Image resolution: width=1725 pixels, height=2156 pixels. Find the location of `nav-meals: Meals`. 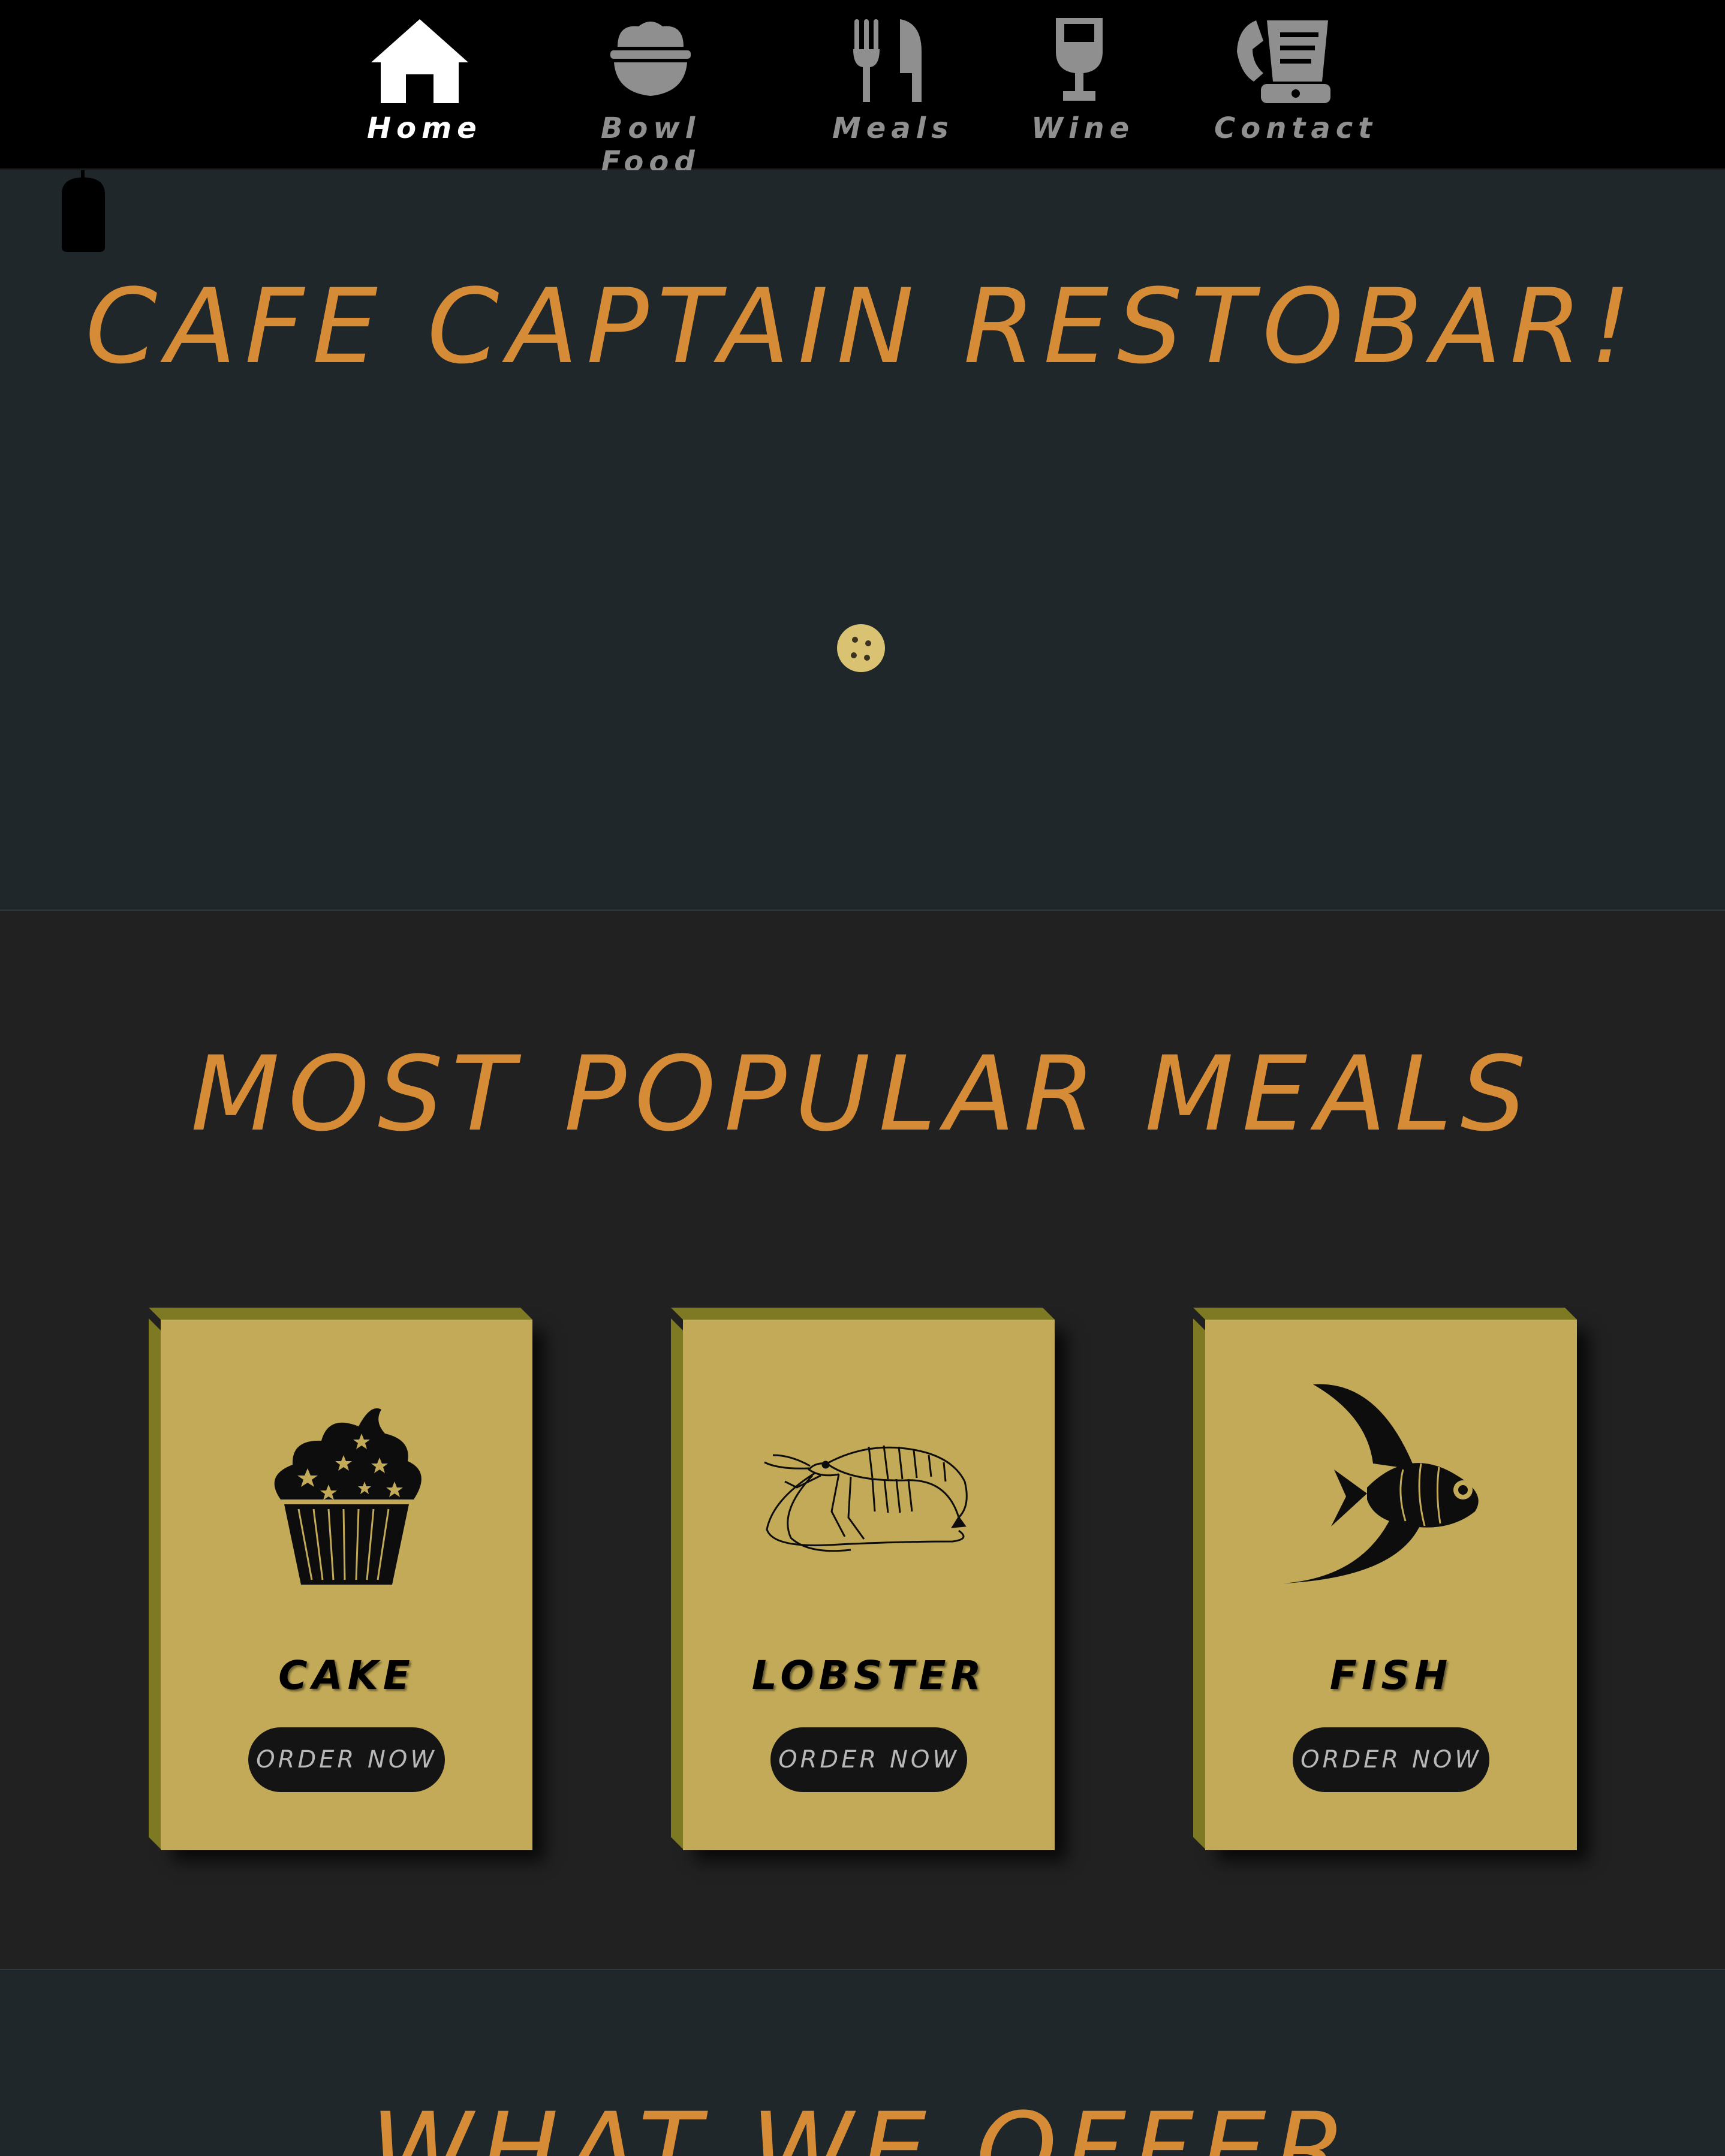

nav-meals: Meals is located at coordinates (893, 84).